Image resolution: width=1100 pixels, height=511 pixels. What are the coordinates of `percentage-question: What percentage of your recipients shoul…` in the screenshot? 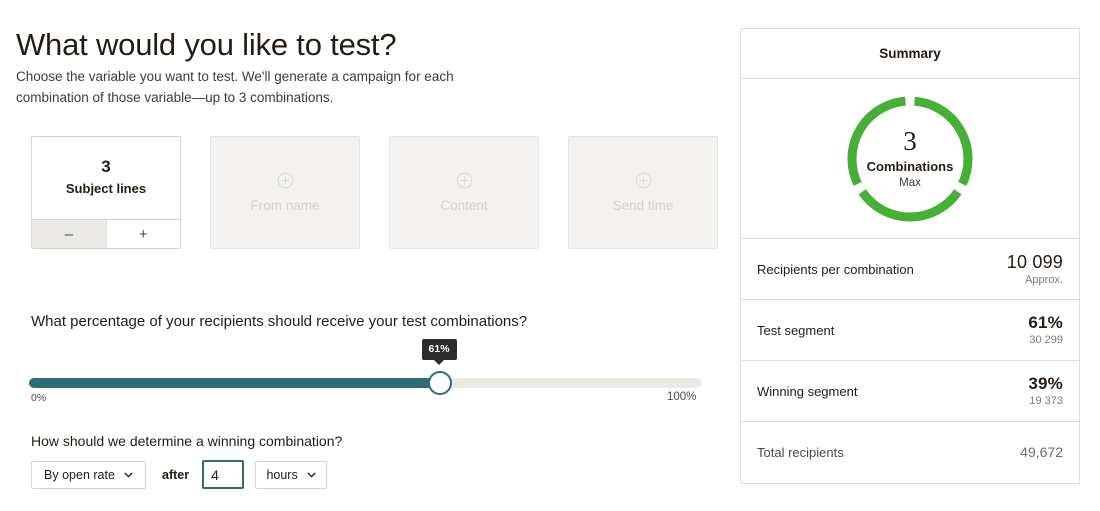 It's located at (279, 321).